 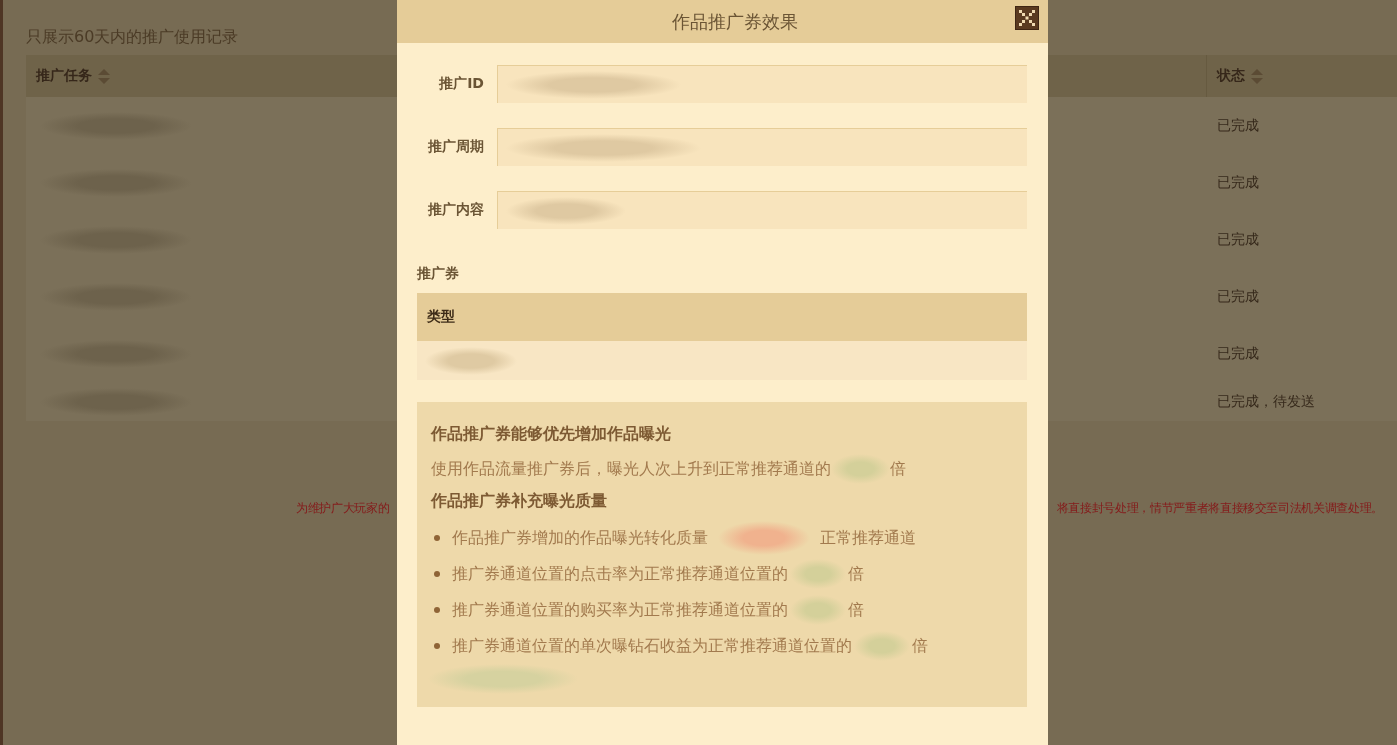 I want to click on close-icon, so click(x=1027, y=18).